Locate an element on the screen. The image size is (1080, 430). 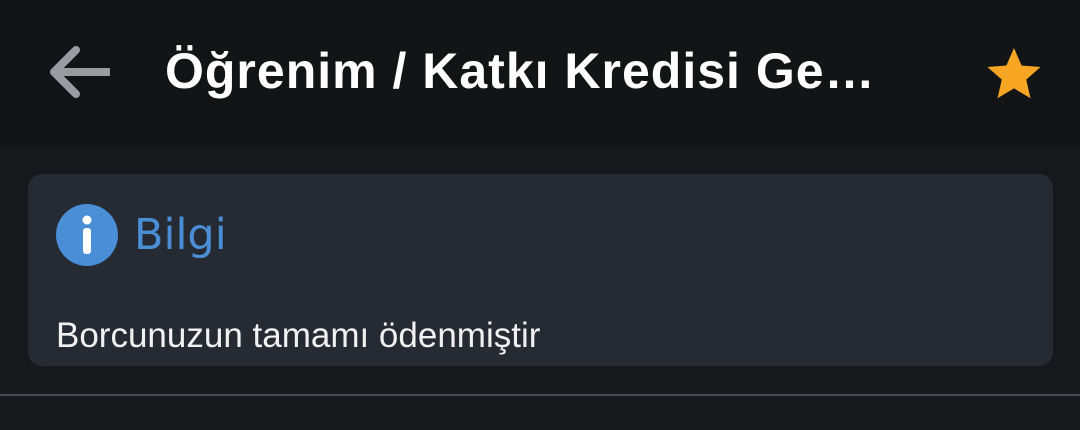
back-button is located at coordinates (78, 72).